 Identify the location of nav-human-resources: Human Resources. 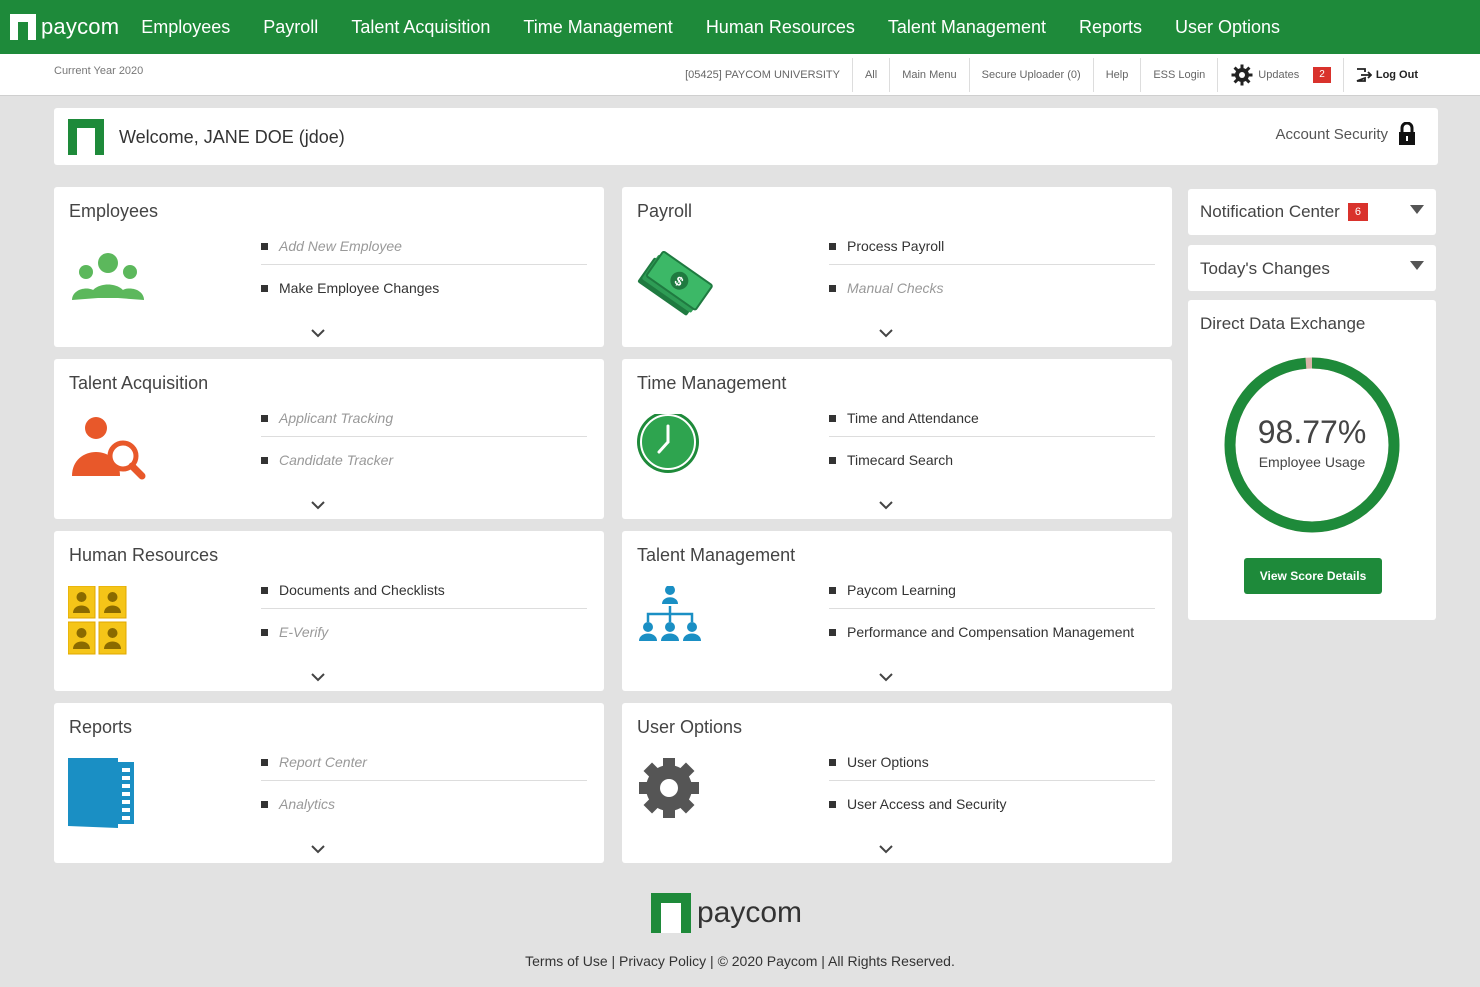
(780, 27).